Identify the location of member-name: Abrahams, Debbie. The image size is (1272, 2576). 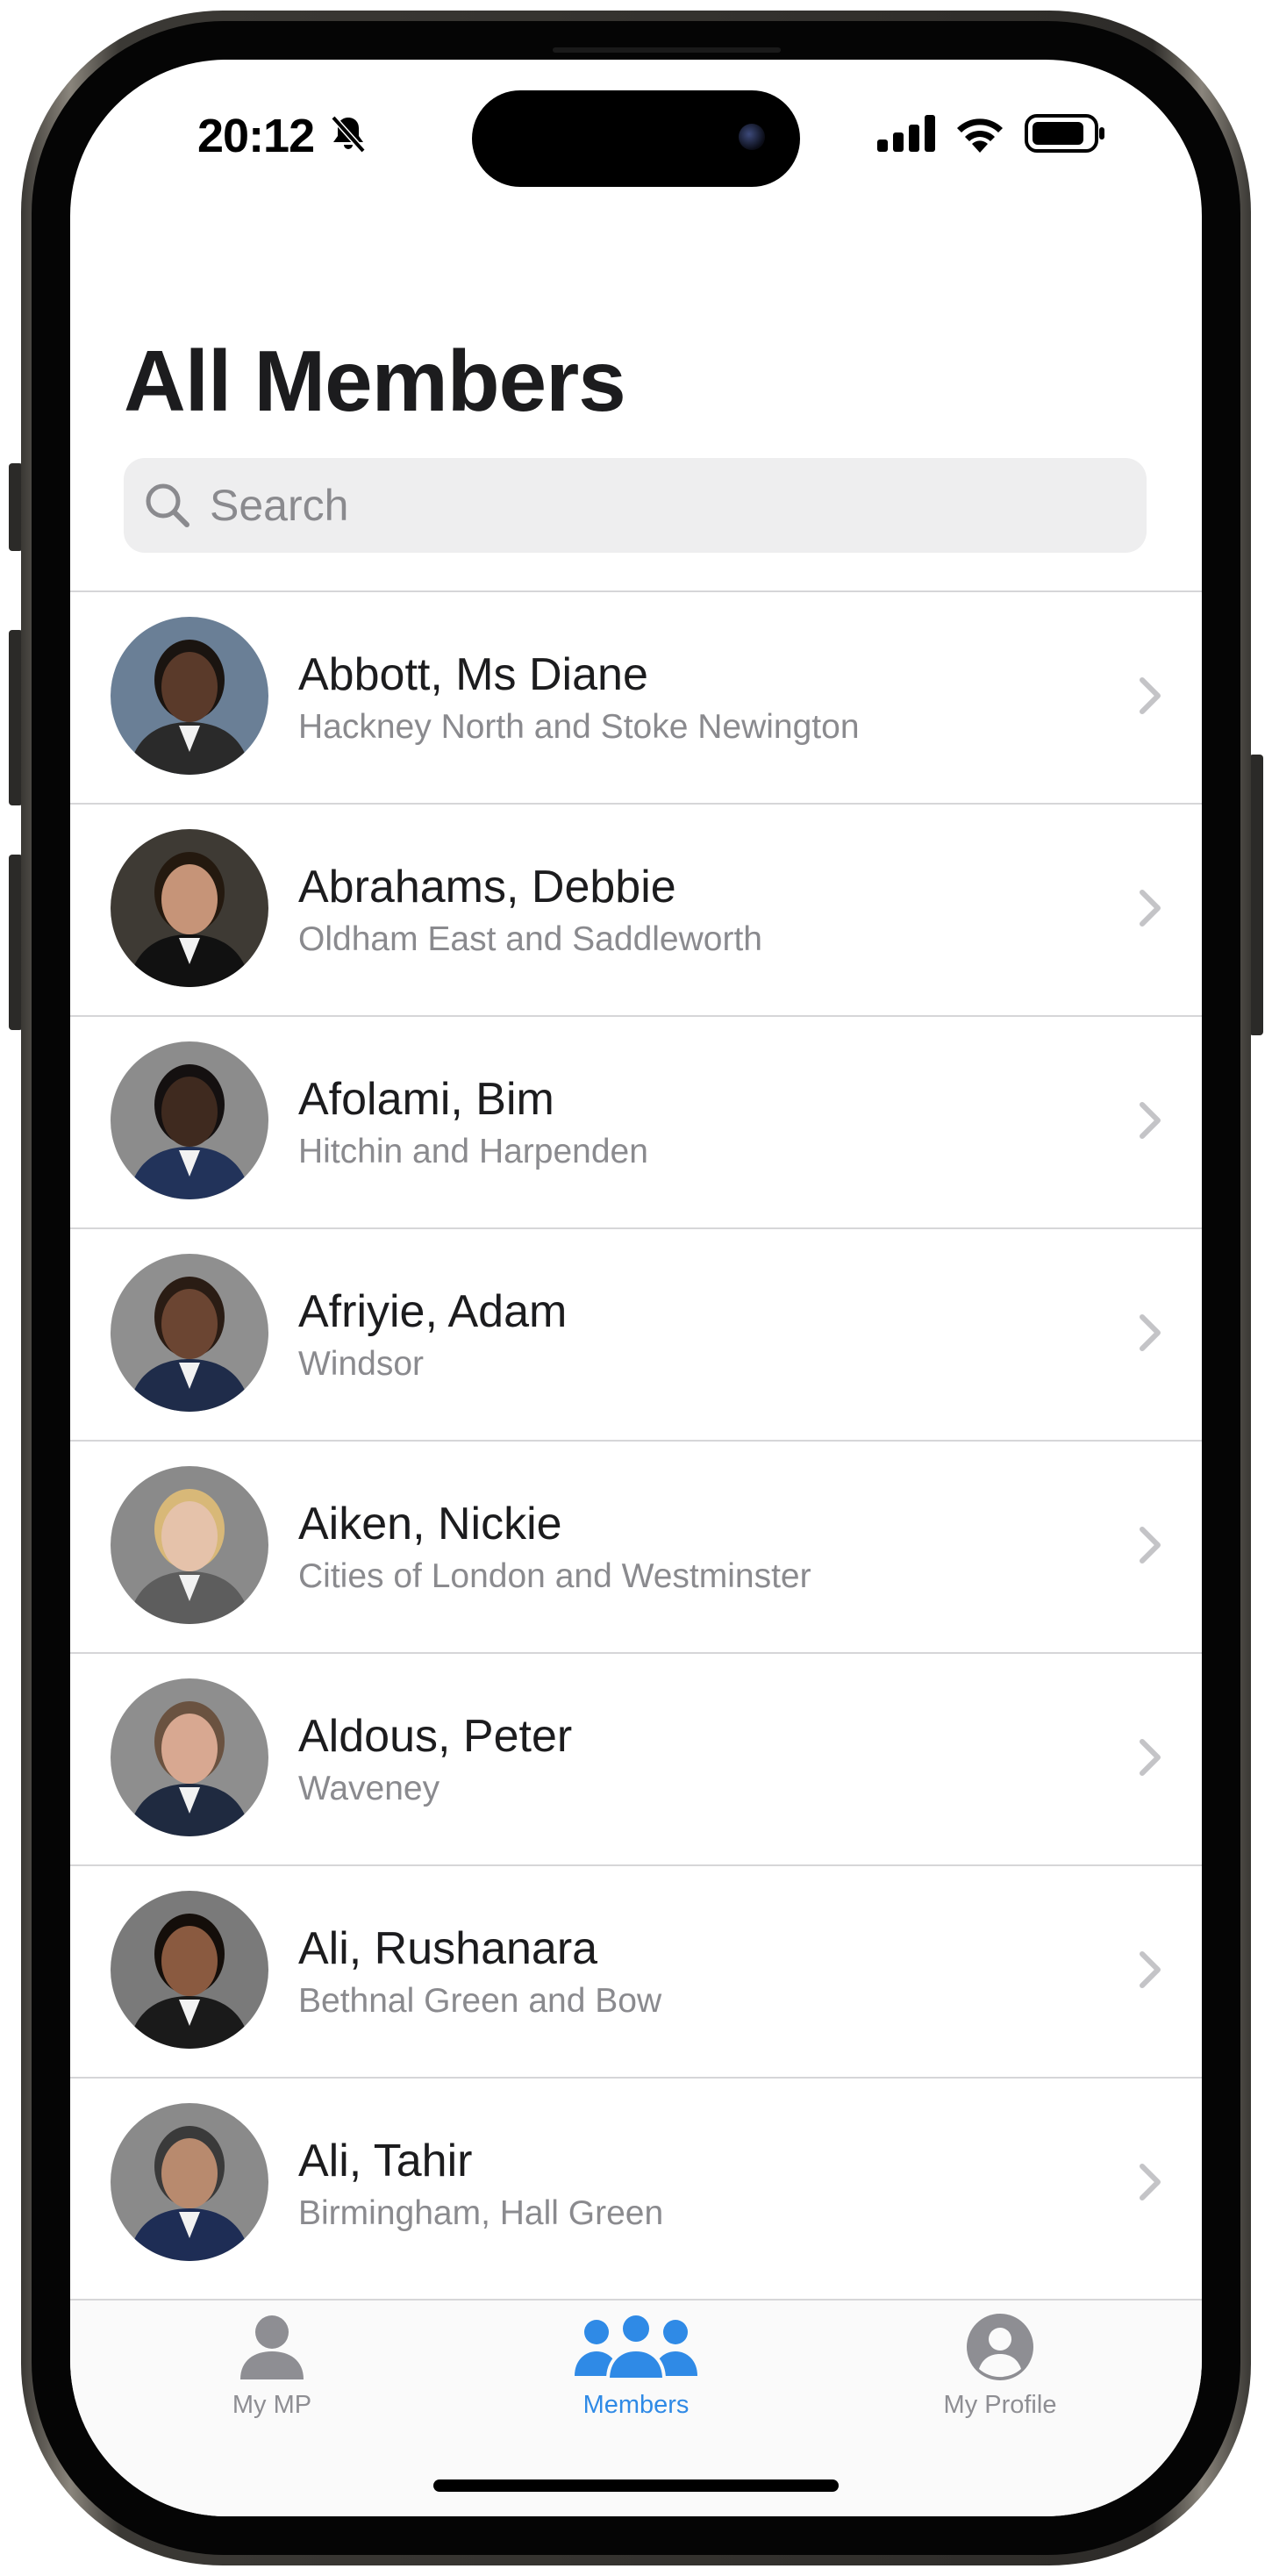
(487, 887).